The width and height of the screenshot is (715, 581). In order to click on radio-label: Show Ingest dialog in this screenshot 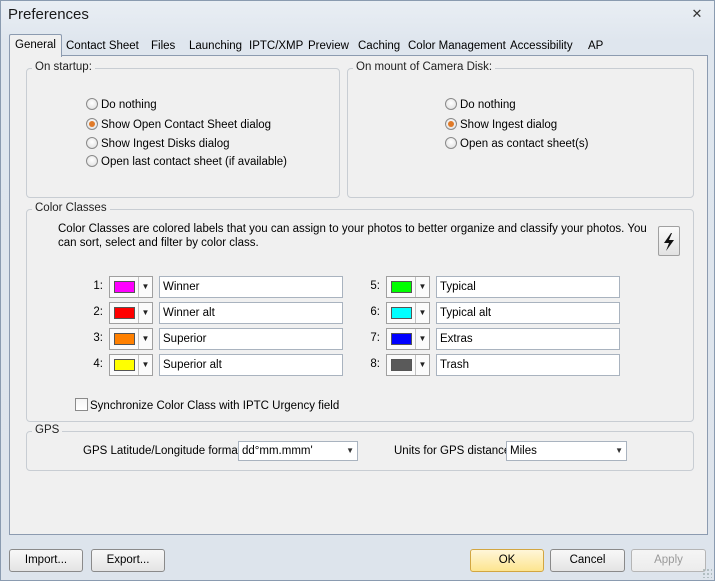, I will do `click(509, 125)`.